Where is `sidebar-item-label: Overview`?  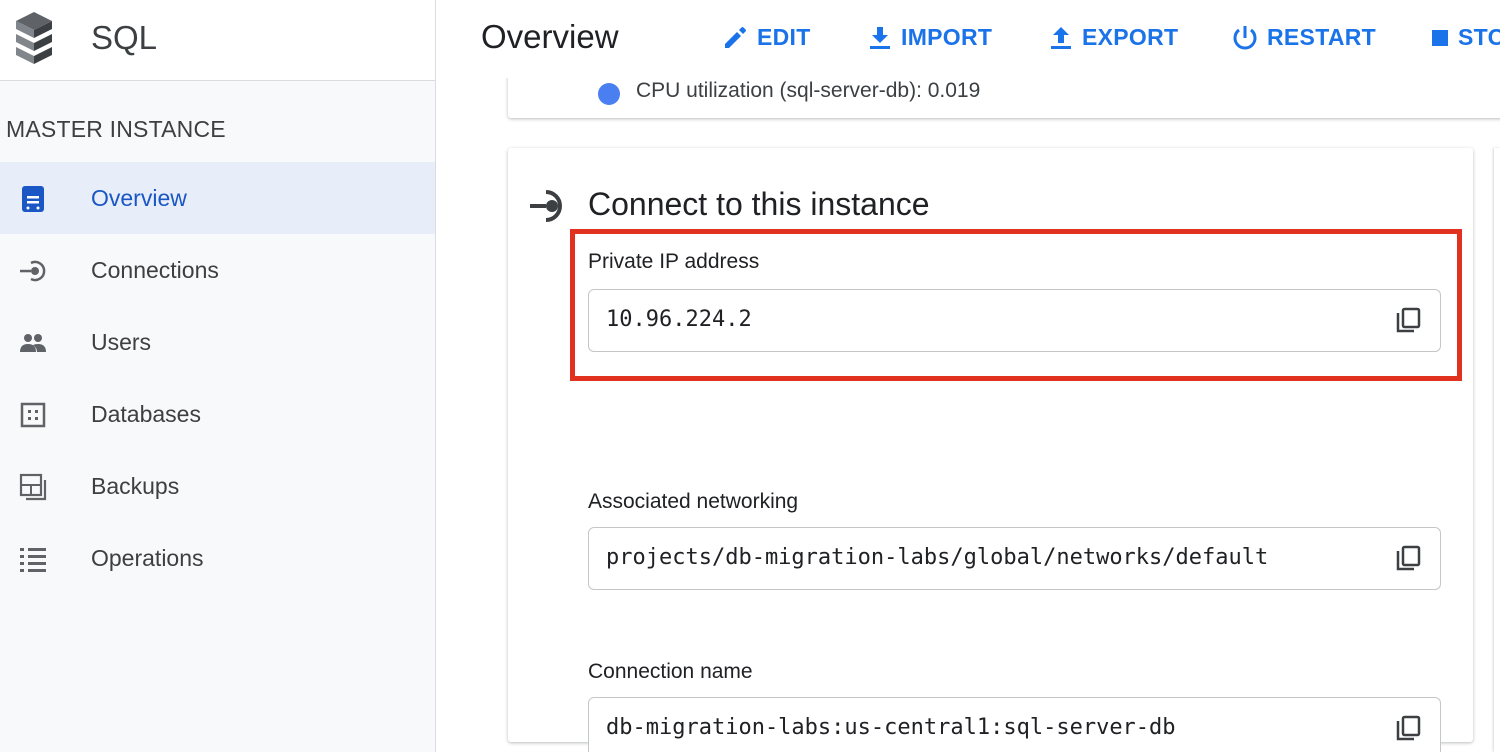 sidebar-item-label: Overview is located at coordinates (139, 198).